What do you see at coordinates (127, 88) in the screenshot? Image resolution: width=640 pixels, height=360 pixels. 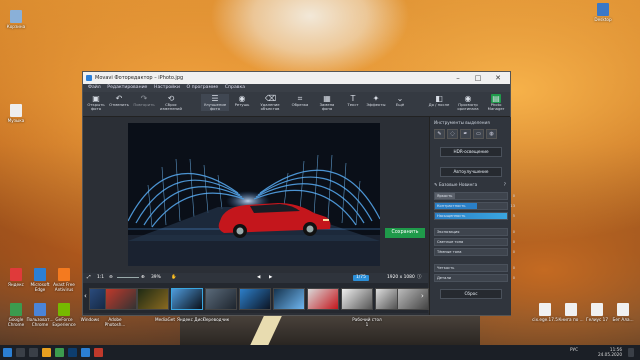 I see `menu-edit: Редактирование` at bounding box center [127, 88].